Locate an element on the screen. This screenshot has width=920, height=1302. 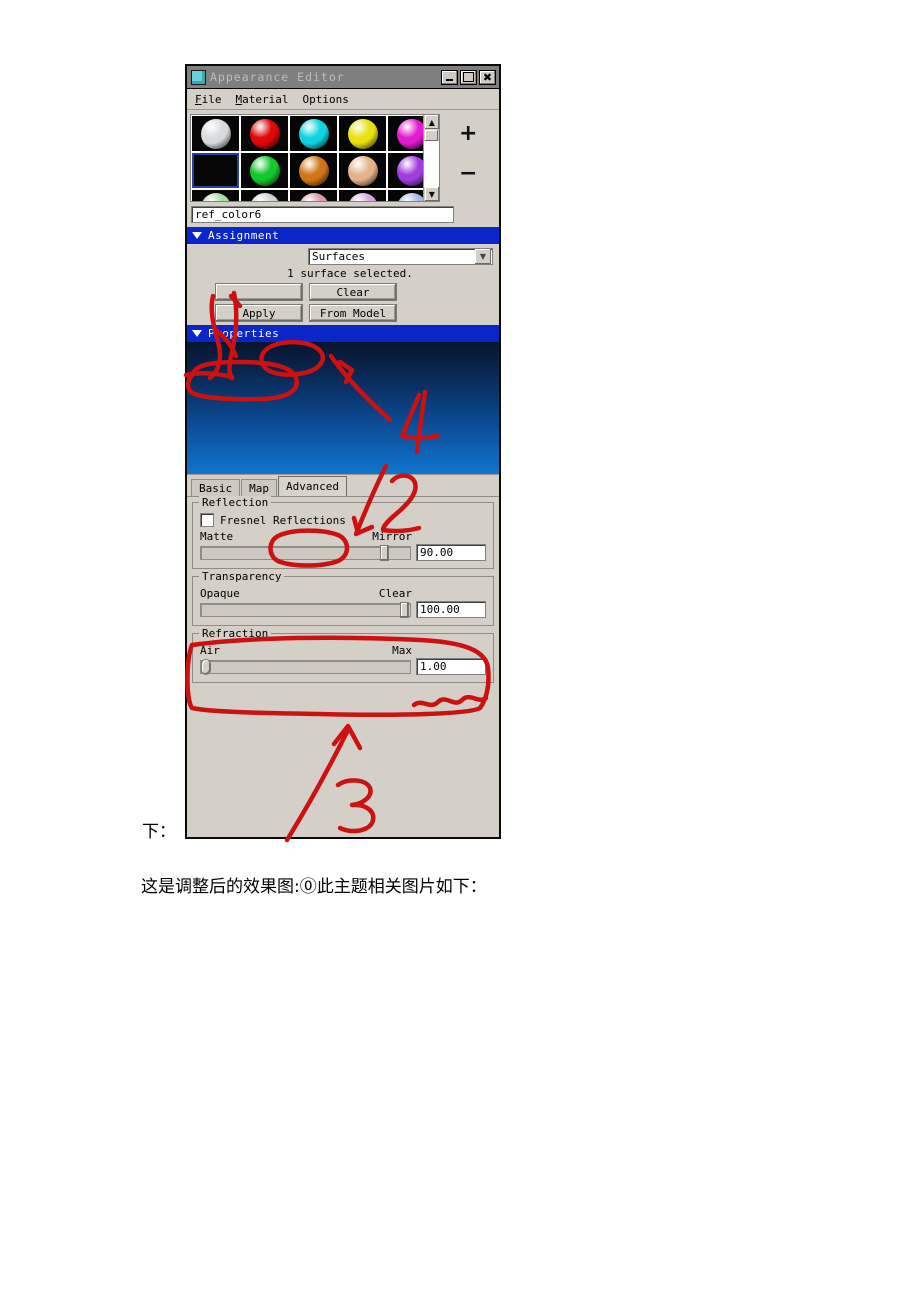
maximize-button is located at coordinates (468, 77).